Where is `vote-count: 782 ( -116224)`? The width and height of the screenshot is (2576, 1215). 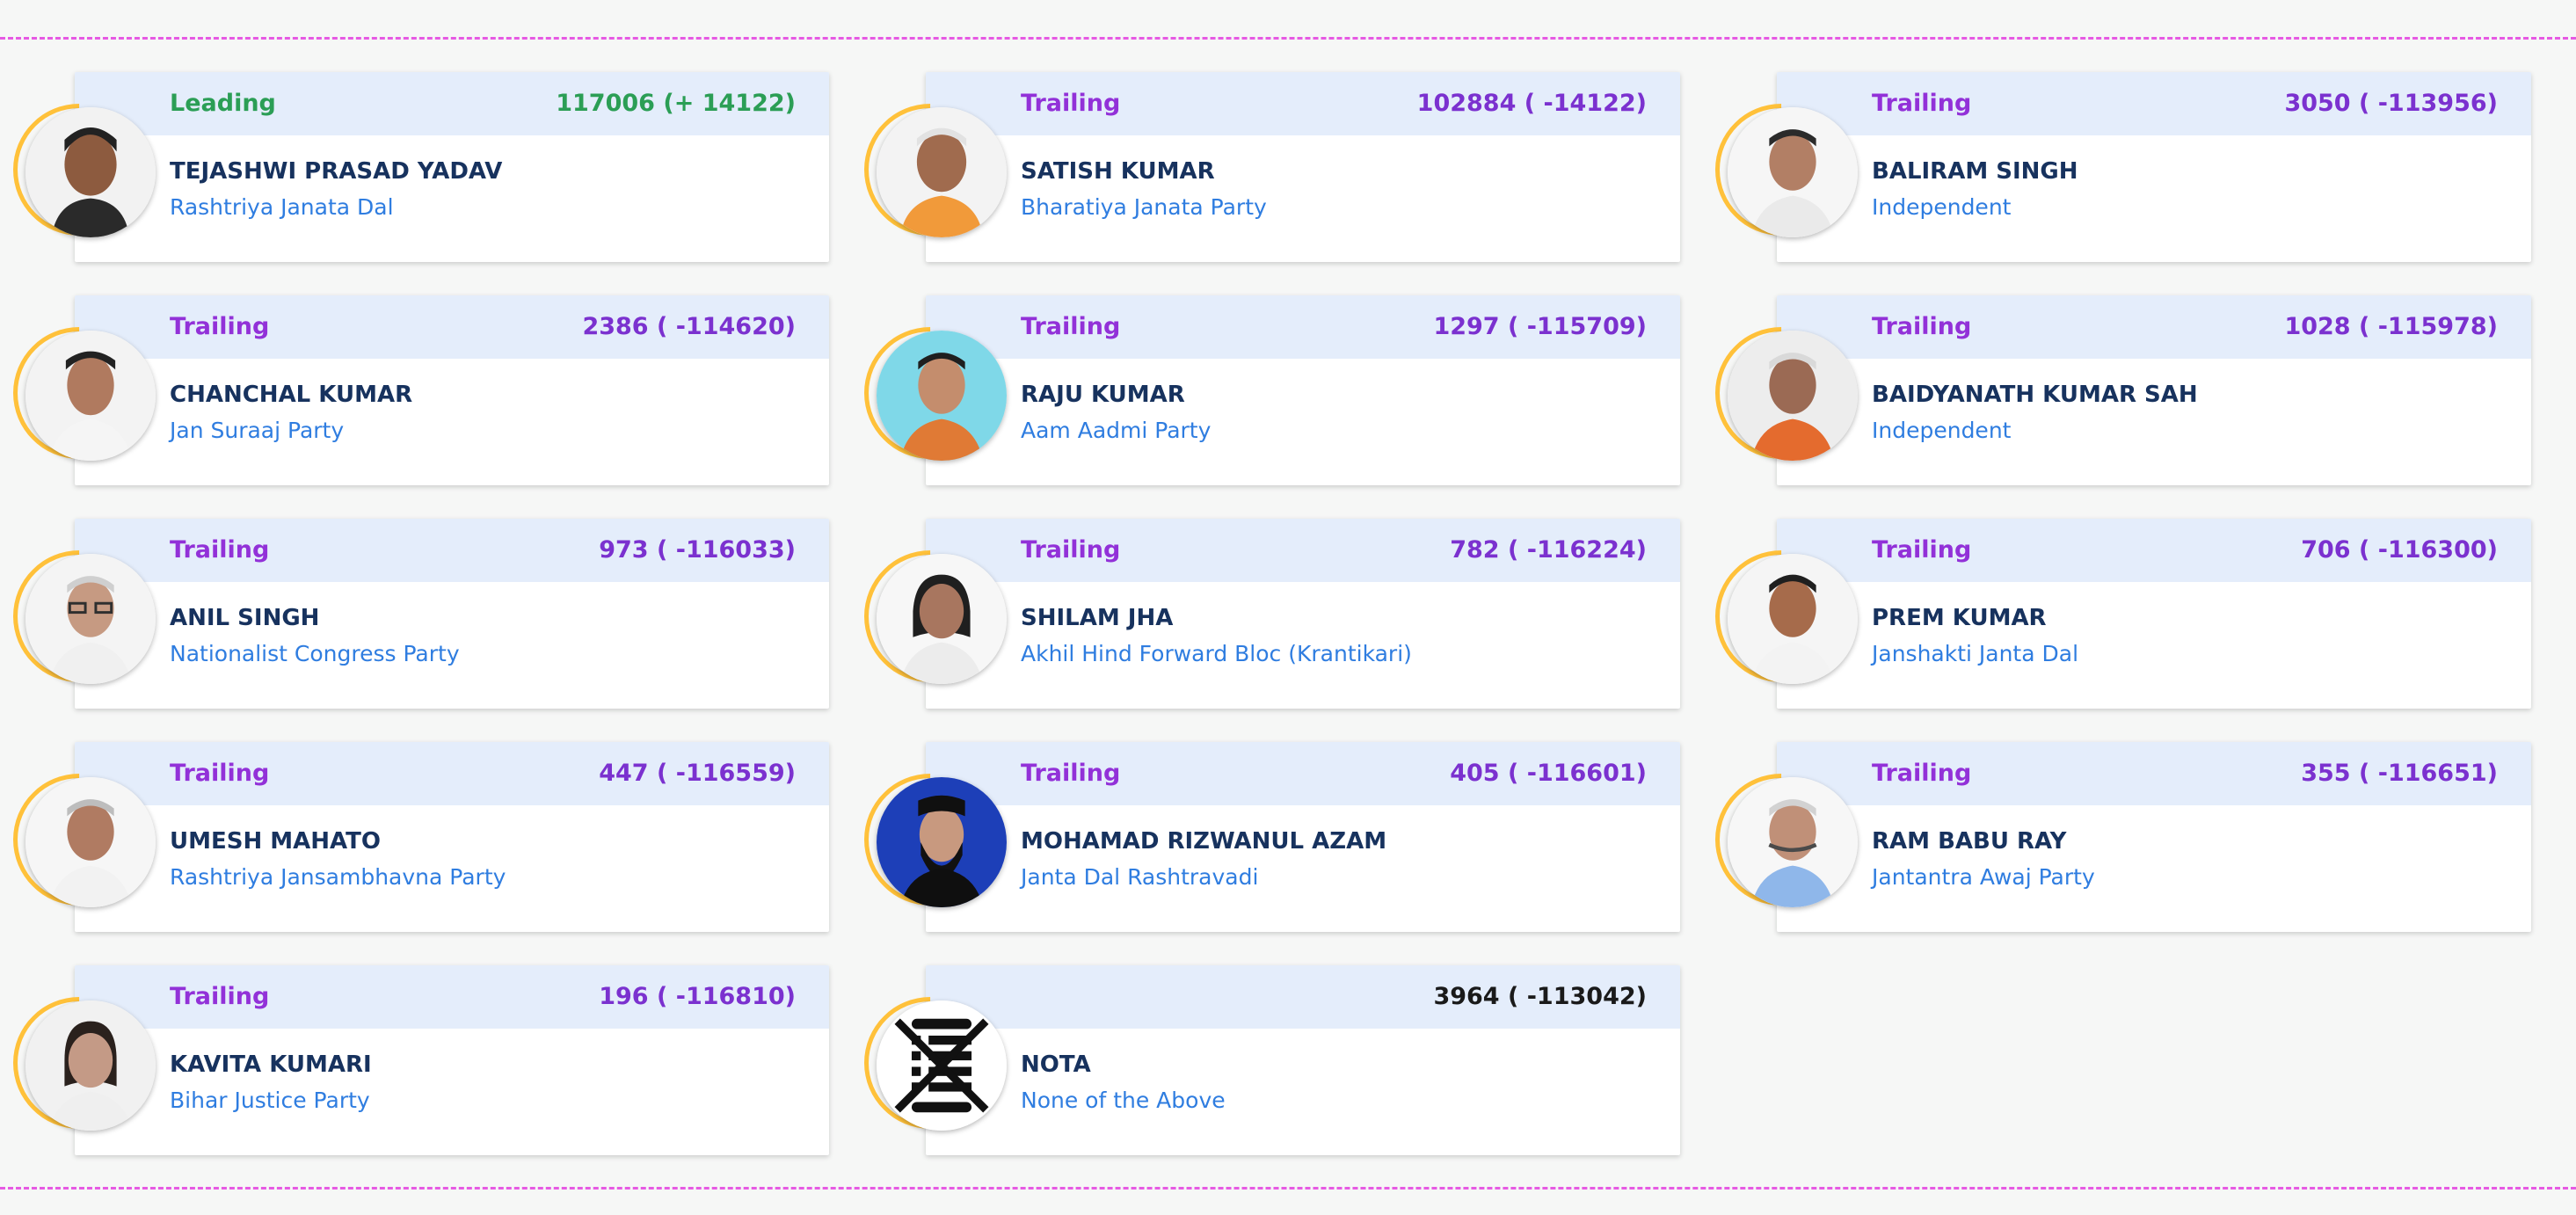
vote-count: 782 ( -116224) is located at coordinates (1548, 550).